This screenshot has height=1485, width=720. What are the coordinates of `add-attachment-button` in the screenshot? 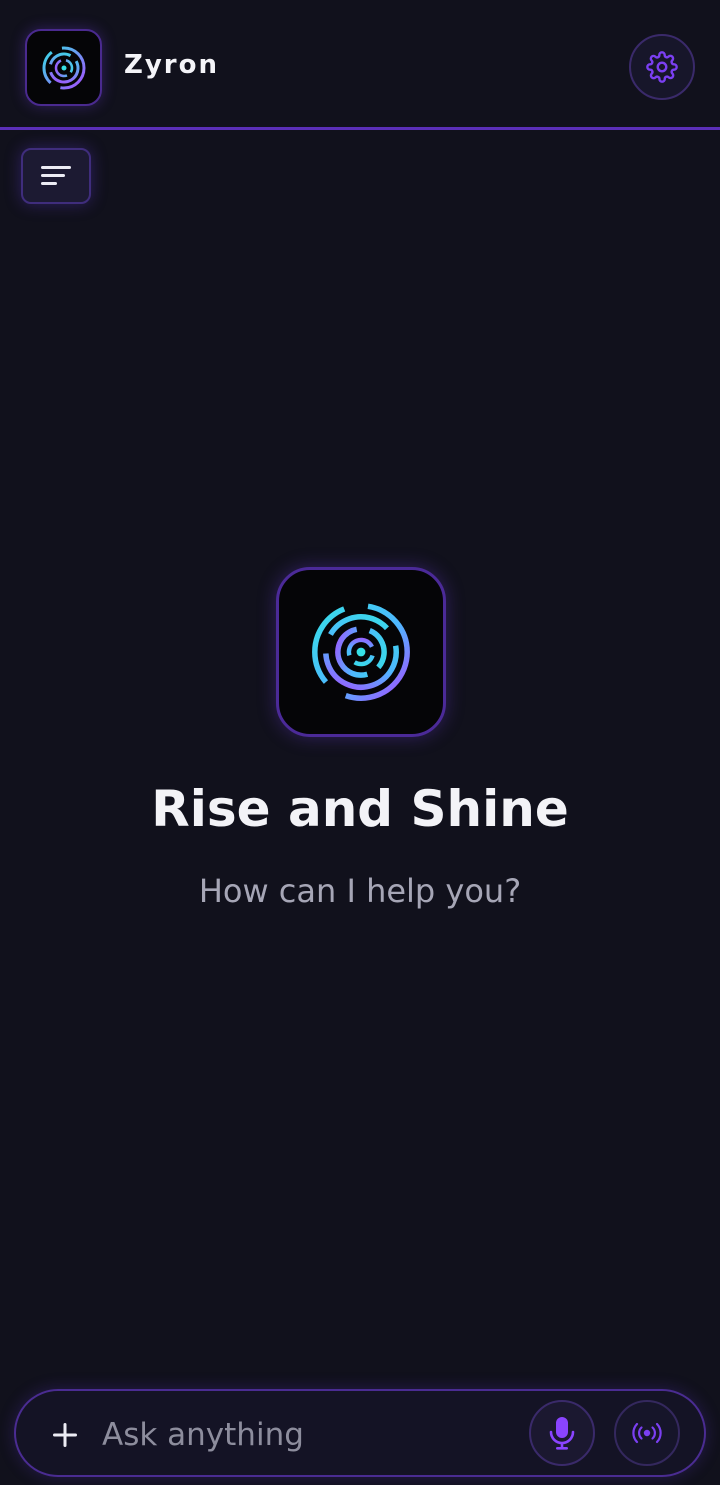 It's located at (65, 1435).